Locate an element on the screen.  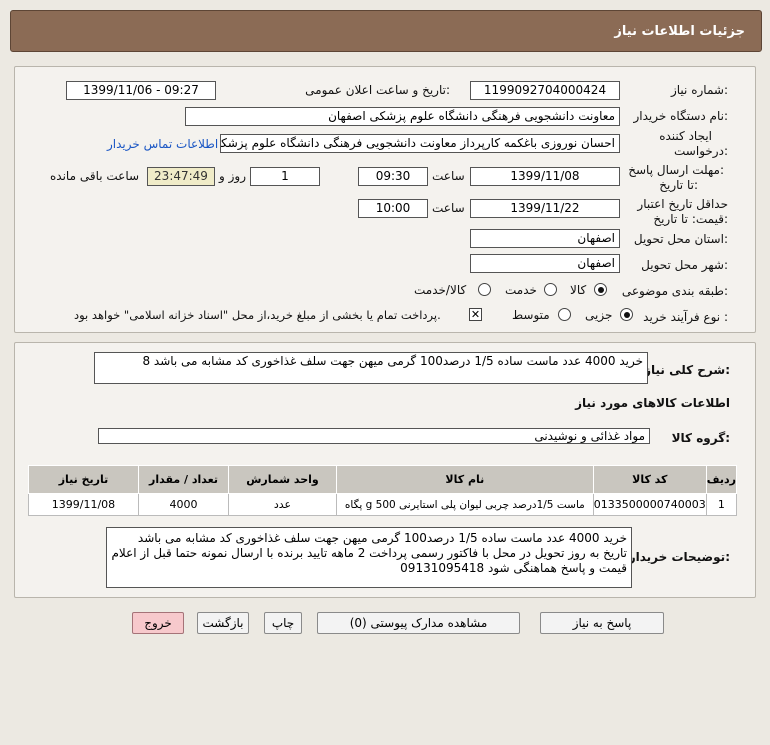
process-minor-label: جزیی is located at coordinates (599, 315).